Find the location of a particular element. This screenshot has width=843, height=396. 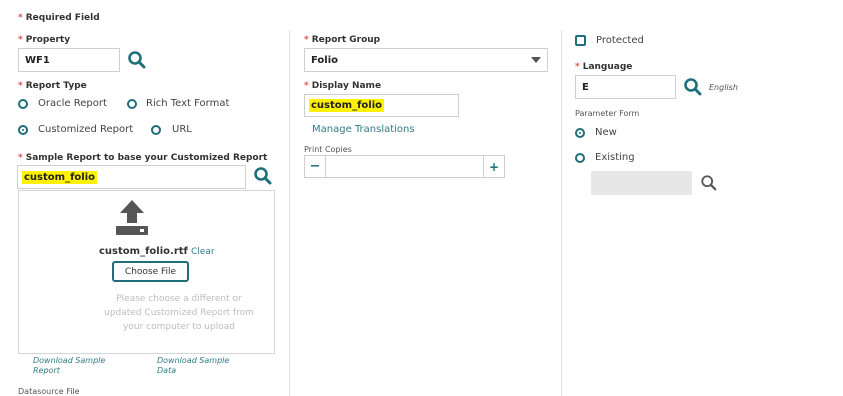

existing-form-input is located at coordinates (641, 183).